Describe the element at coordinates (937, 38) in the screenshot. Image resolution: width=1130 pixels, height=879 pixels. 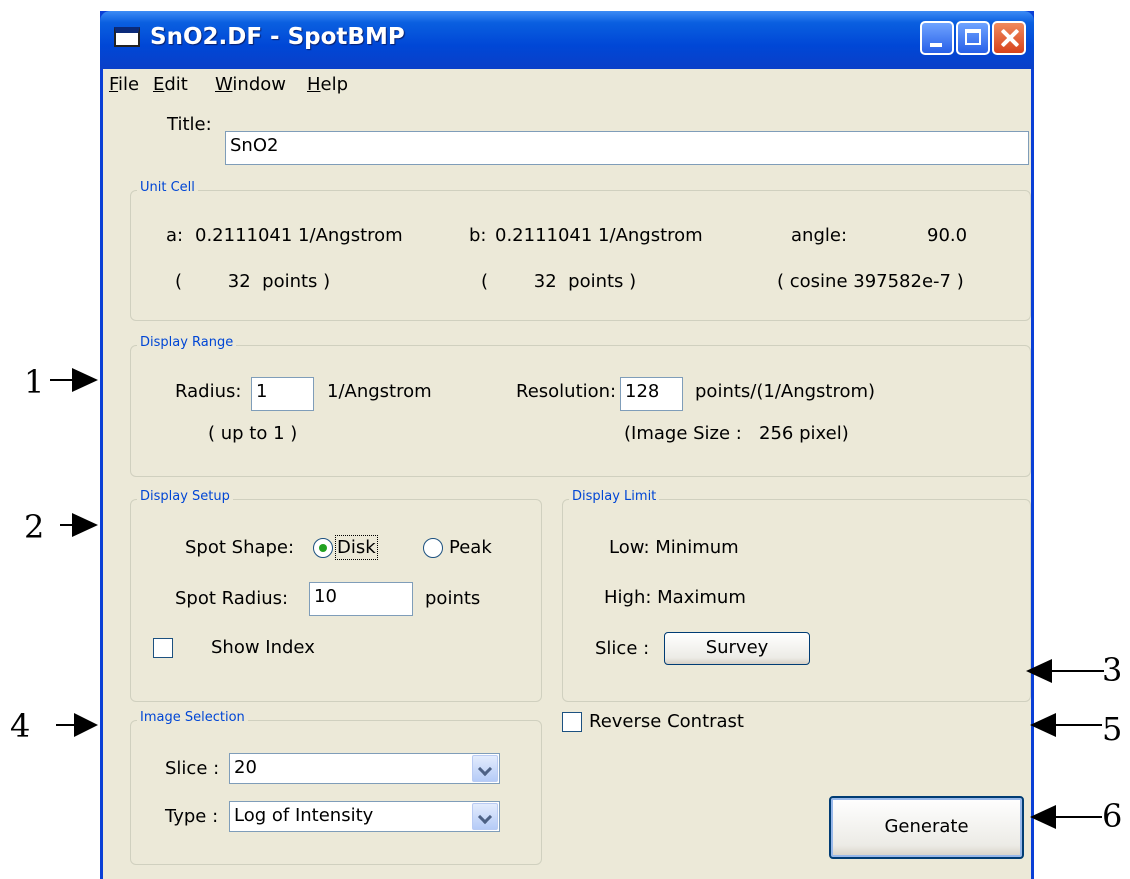
I see `minimize-button` at that location.